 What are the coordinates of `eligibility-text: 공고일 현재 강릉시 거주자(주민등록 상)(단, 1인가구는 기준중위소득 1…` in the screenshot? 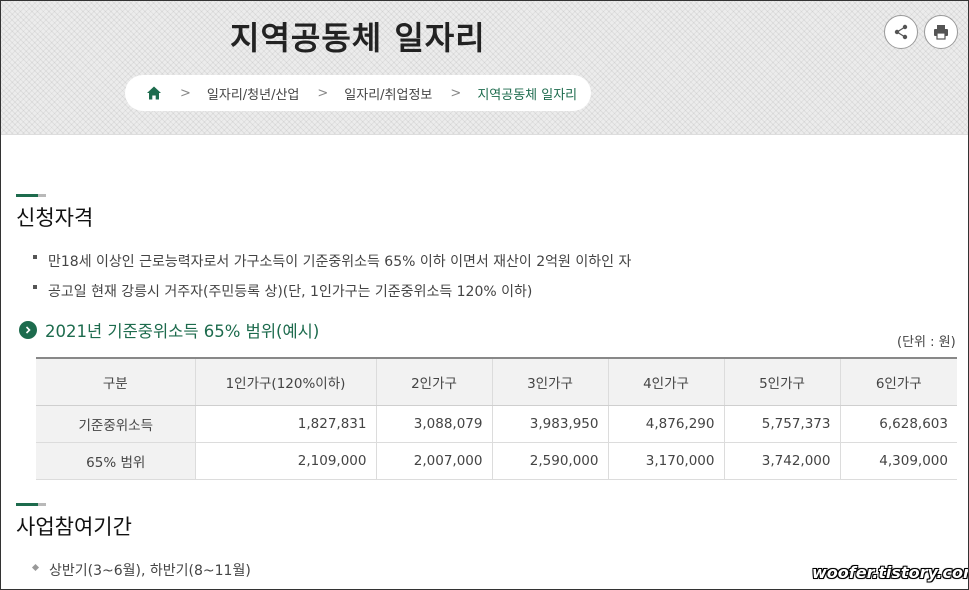 It's located at (290, 292).